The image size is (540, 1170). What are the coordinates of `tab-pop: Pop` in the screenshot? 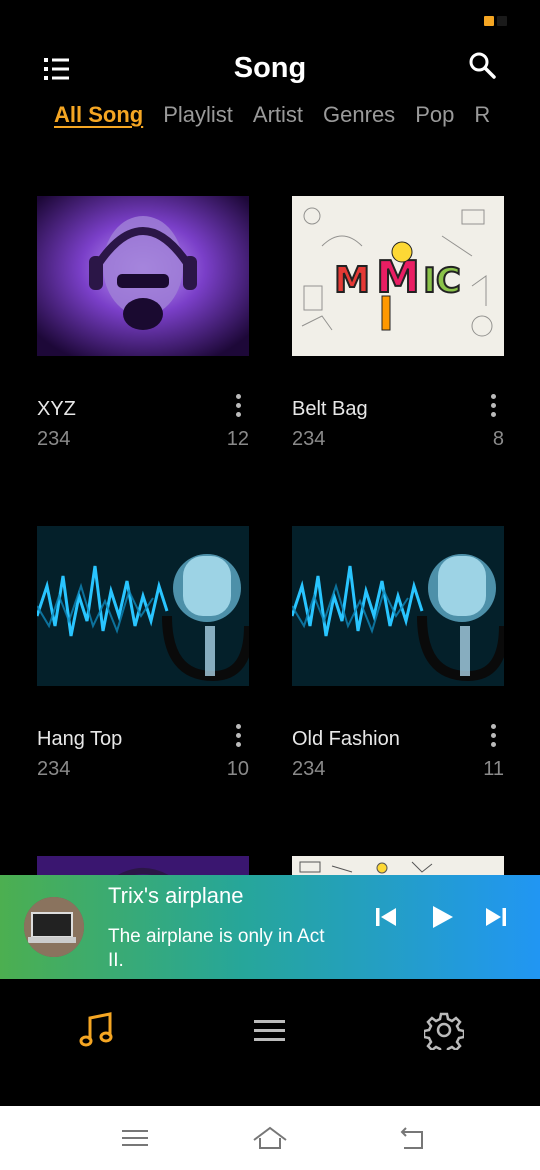 It's located at (434, 115).